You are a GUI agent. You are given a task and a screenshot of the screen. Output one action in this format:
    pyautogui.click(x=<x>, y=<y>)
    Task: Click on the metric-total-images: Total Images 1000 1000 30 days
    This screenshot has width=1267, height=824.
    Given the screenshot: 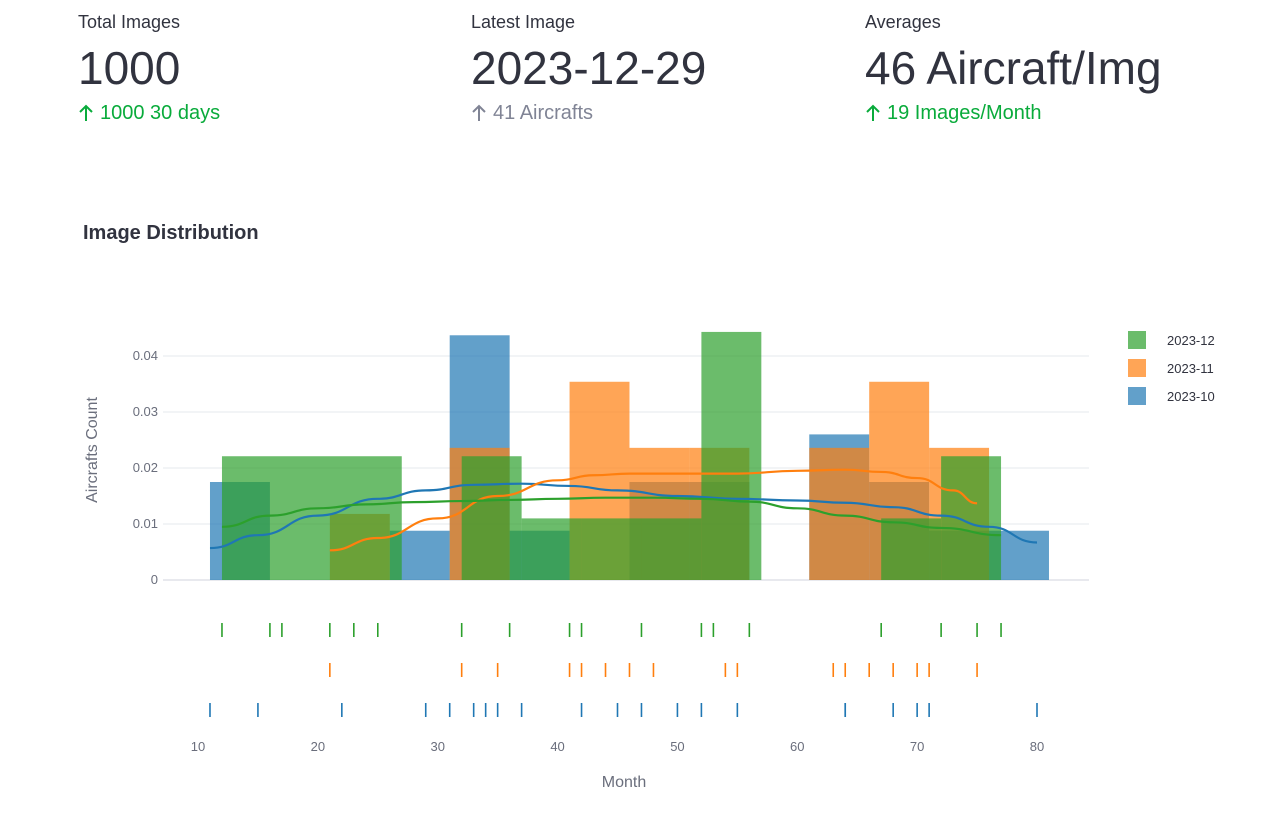 What is the action you would take?
    pyautogui.click(x=149, y=68)
    